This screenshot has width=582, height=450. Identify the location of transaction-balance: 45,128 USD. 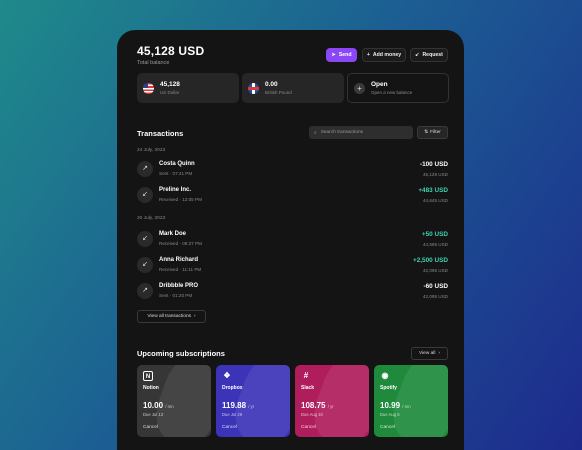
(435, 174).